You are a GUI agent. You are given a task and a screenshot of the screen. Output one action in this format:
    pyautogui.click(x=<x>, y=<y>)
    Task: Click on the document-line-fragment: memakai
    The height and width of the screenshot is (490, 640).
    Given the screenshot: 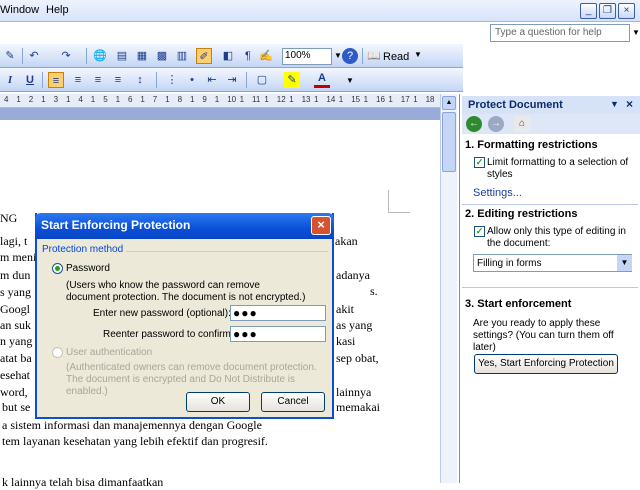 What is the action you would take?
    pyautogui.click(x=358, y=407)
    